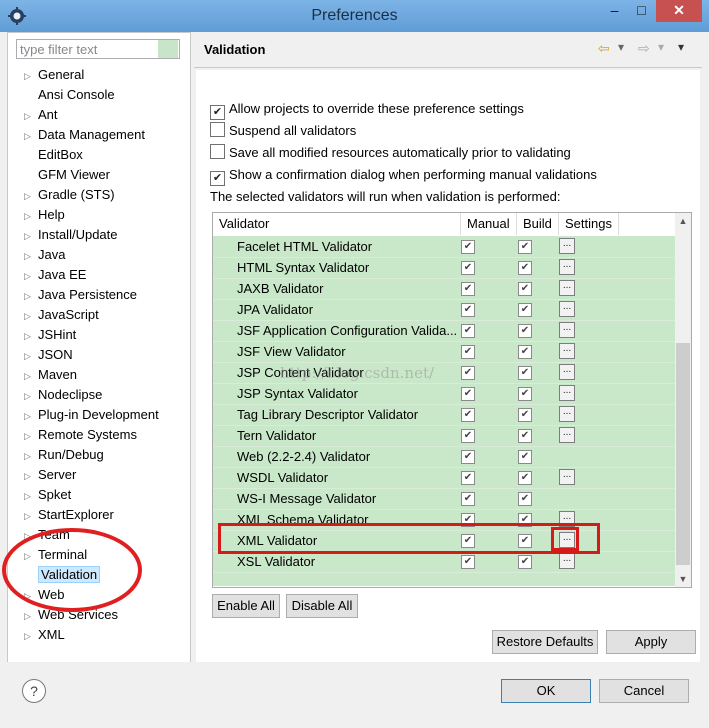 The height and width of the screenshot is (728, 709). Describe the element at coordinates (63, 395) in the screenshot. I see `tree-item: ▷ Nodeclipse` at that location.